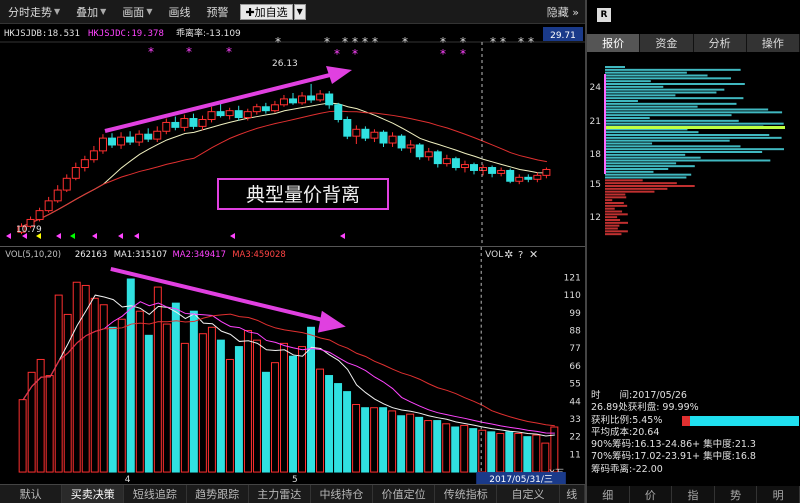 This screenshot has height=503, width=800. Describe the element at coordinates (521, 479) in the screenshot. I see `date-box-text: 2017/05/31/三` at that location.